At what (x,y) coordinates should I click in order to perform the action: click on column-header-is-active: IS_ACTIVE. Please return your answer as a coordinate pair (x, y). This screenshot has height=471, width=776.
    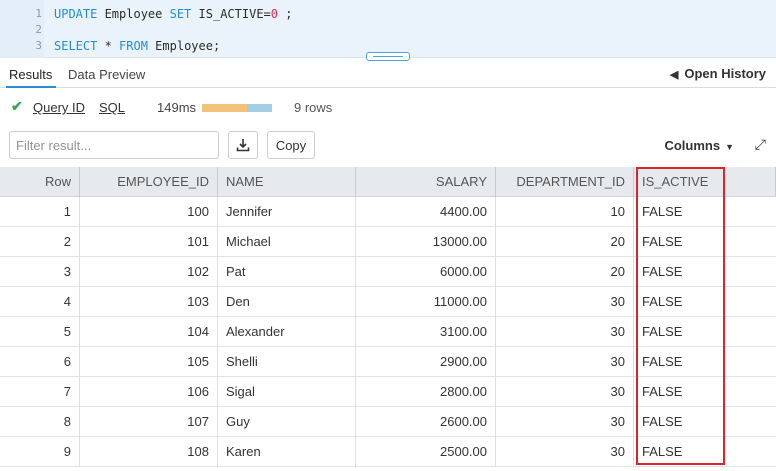
    Looking at the image, I should click on (705, 182).